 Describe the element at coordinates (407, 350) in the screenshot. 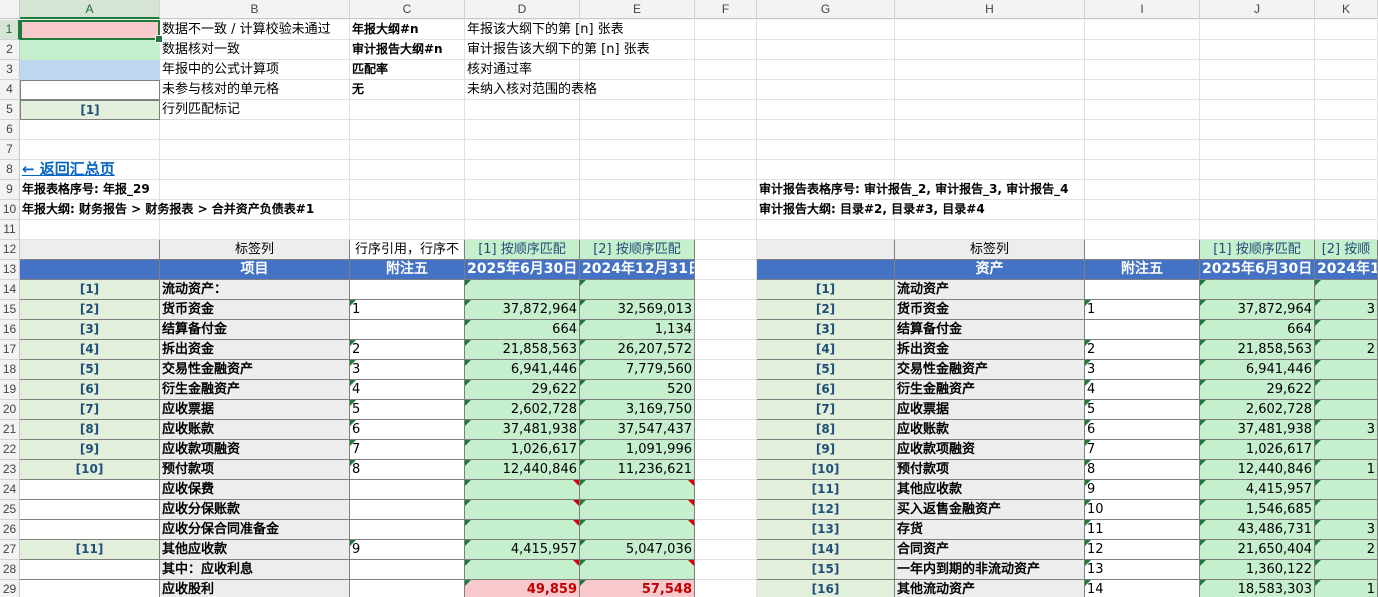

I see `left-row-note: 2` at that location.